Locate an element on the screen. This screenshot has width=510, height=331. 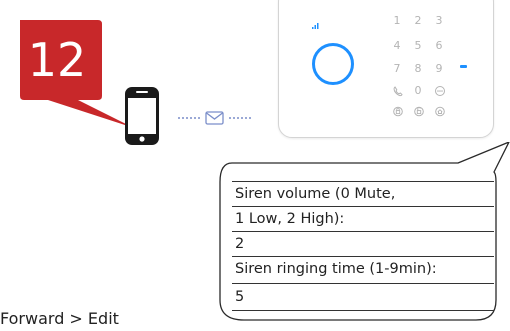
siren-volume-options: 1 Low, 2 High): is located at coordinates (290, 219).